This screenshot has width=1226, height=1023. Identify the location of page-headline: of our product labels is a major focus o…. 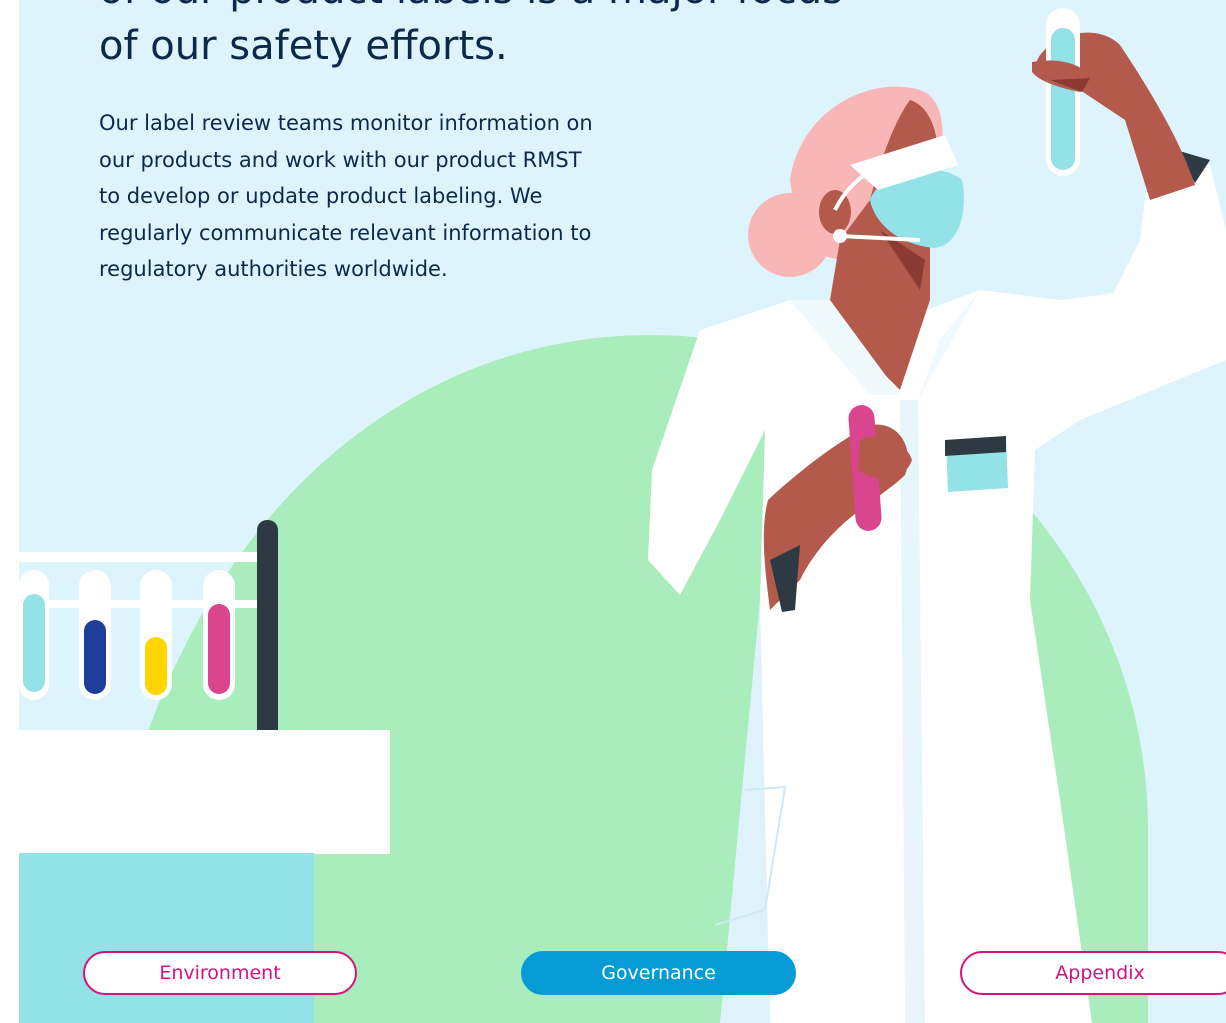
(471, 34).